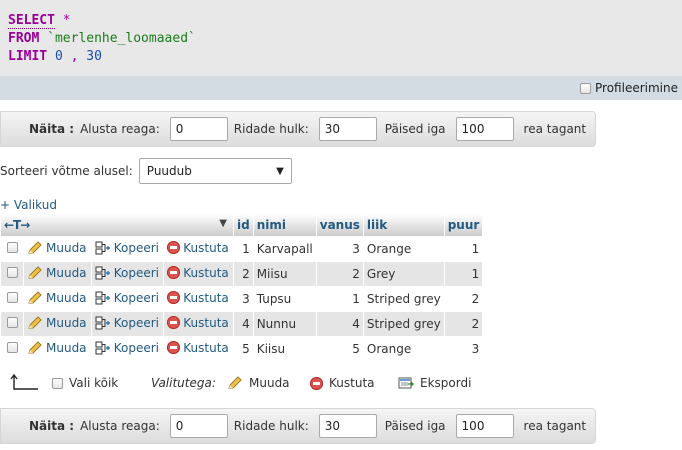 The image size is (682, 450). What do you see at coordinates (243, 249) in the screenshot?
I see `cell-id: 1` at bounding box center [243, 249].